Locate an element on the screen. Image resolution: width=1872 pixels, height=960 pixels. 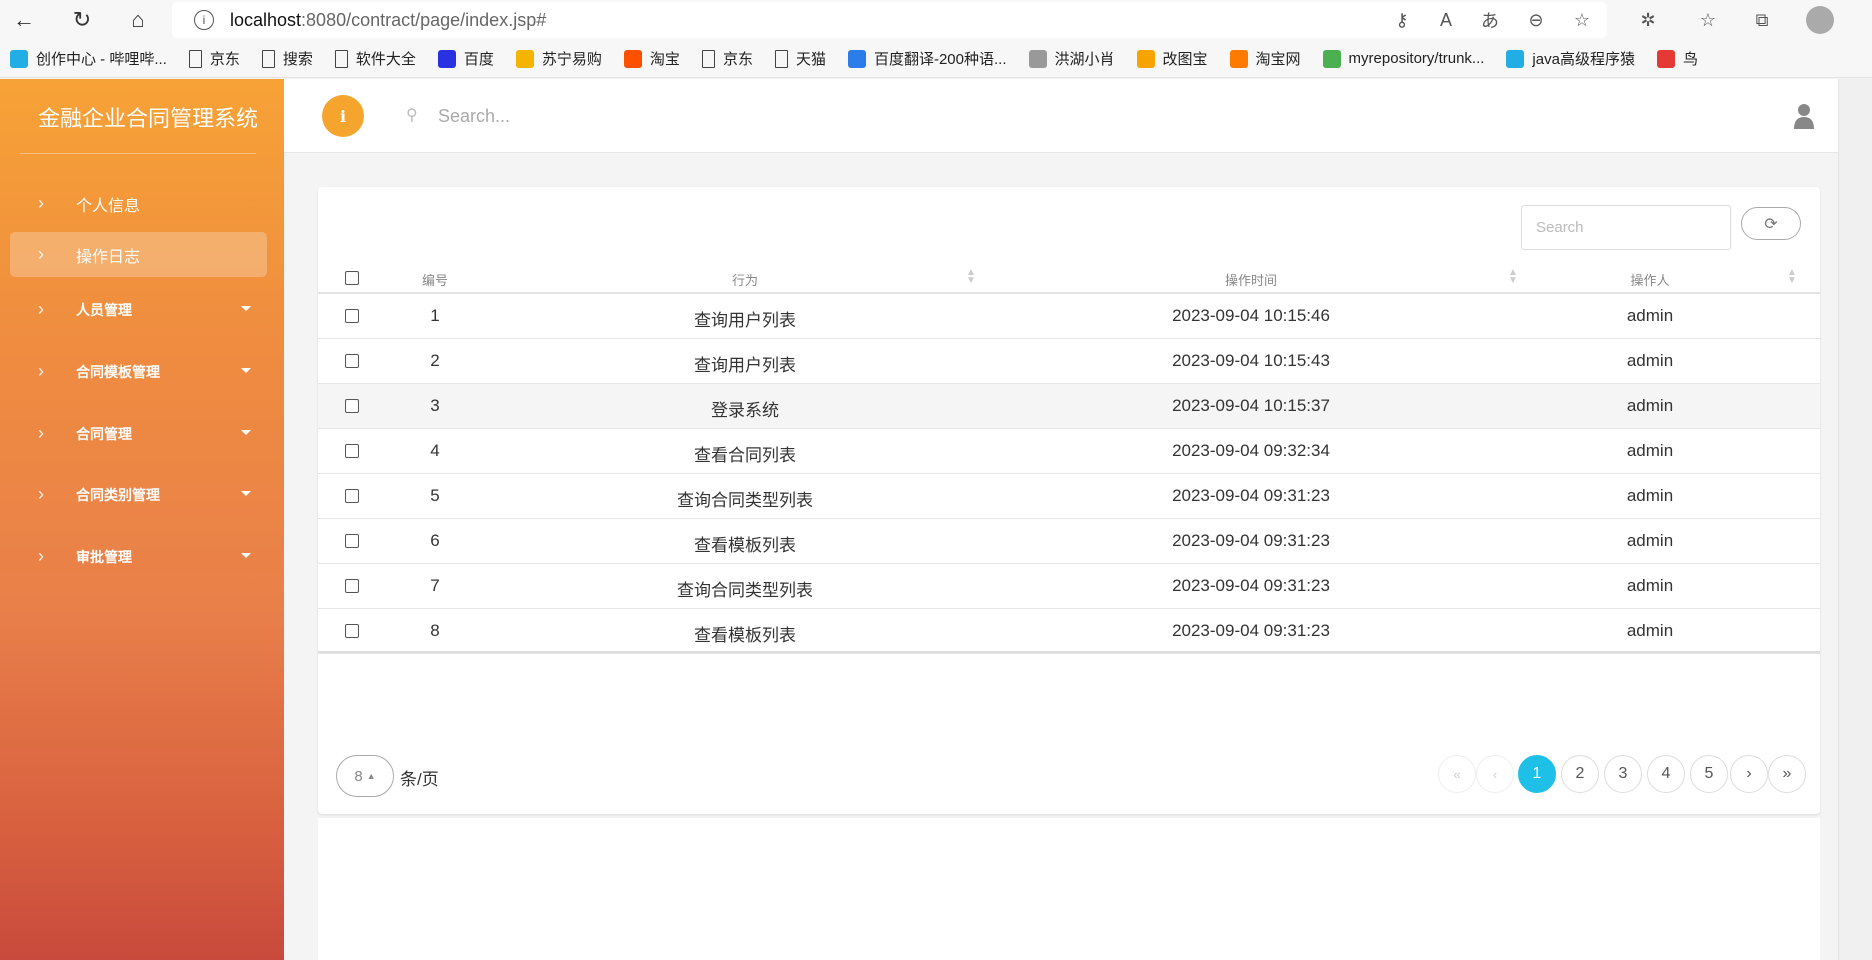
table-row: 1 查询用户列表 2023-09-04 10:15:46 admin is located at coordinates (1069, 316).